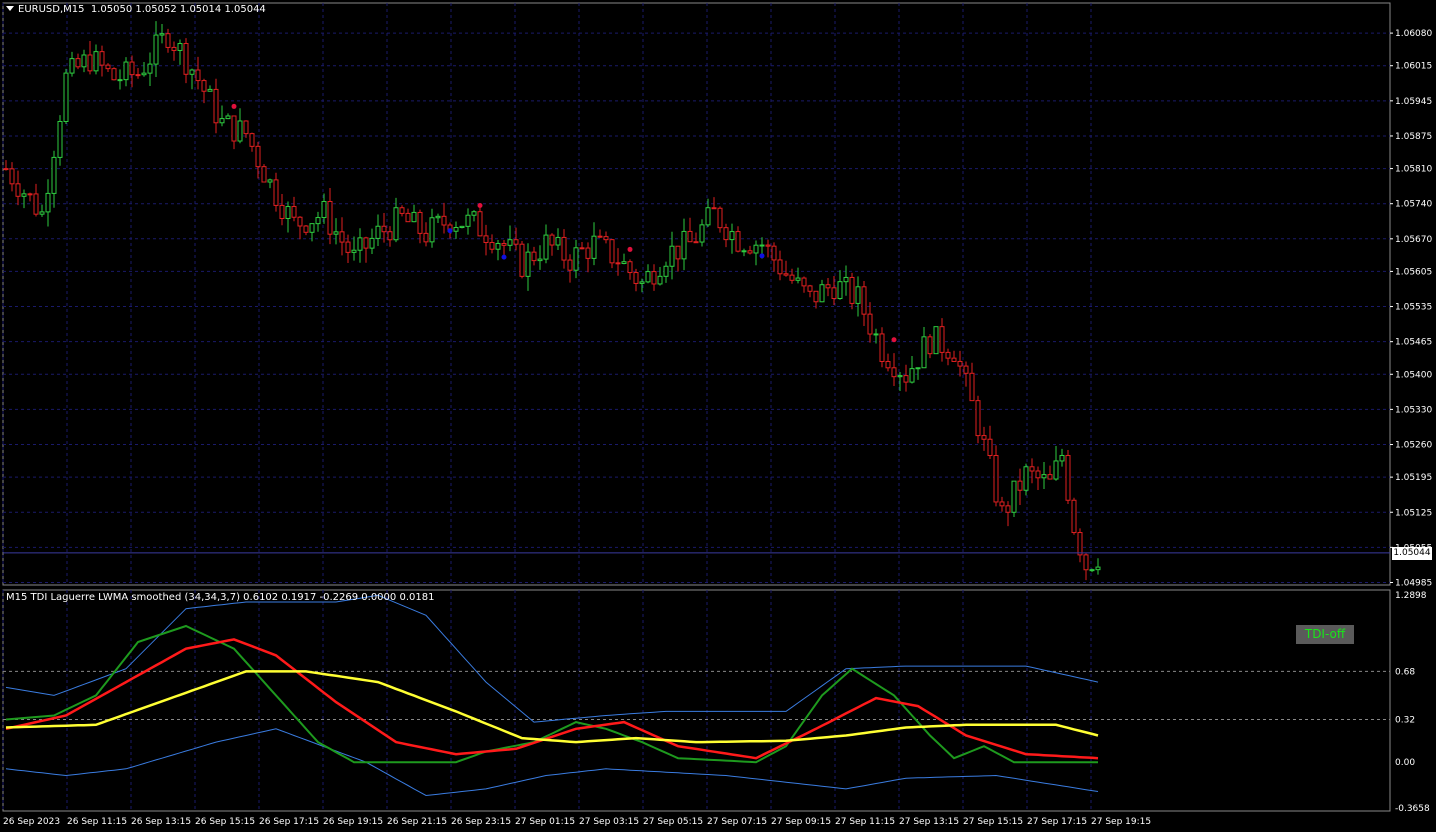 The height and width of the screenshot is (832, 1436). What do you see at coordinates (178, 9) in the screenshot?
I see `ohlc-values: 1.05050 1.05052 1.05014 1.05044` at bounding box center [178, 9].